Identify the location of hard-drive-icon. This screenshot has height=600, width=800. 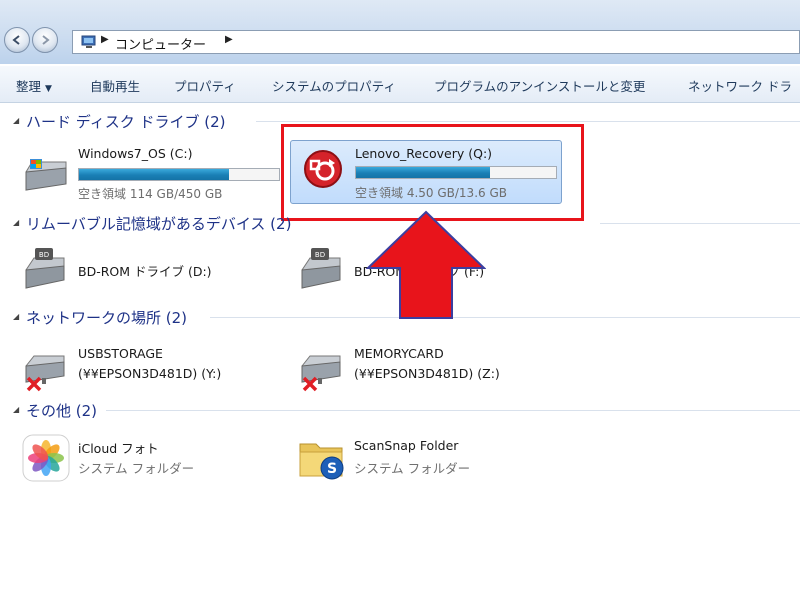
(46, 178).